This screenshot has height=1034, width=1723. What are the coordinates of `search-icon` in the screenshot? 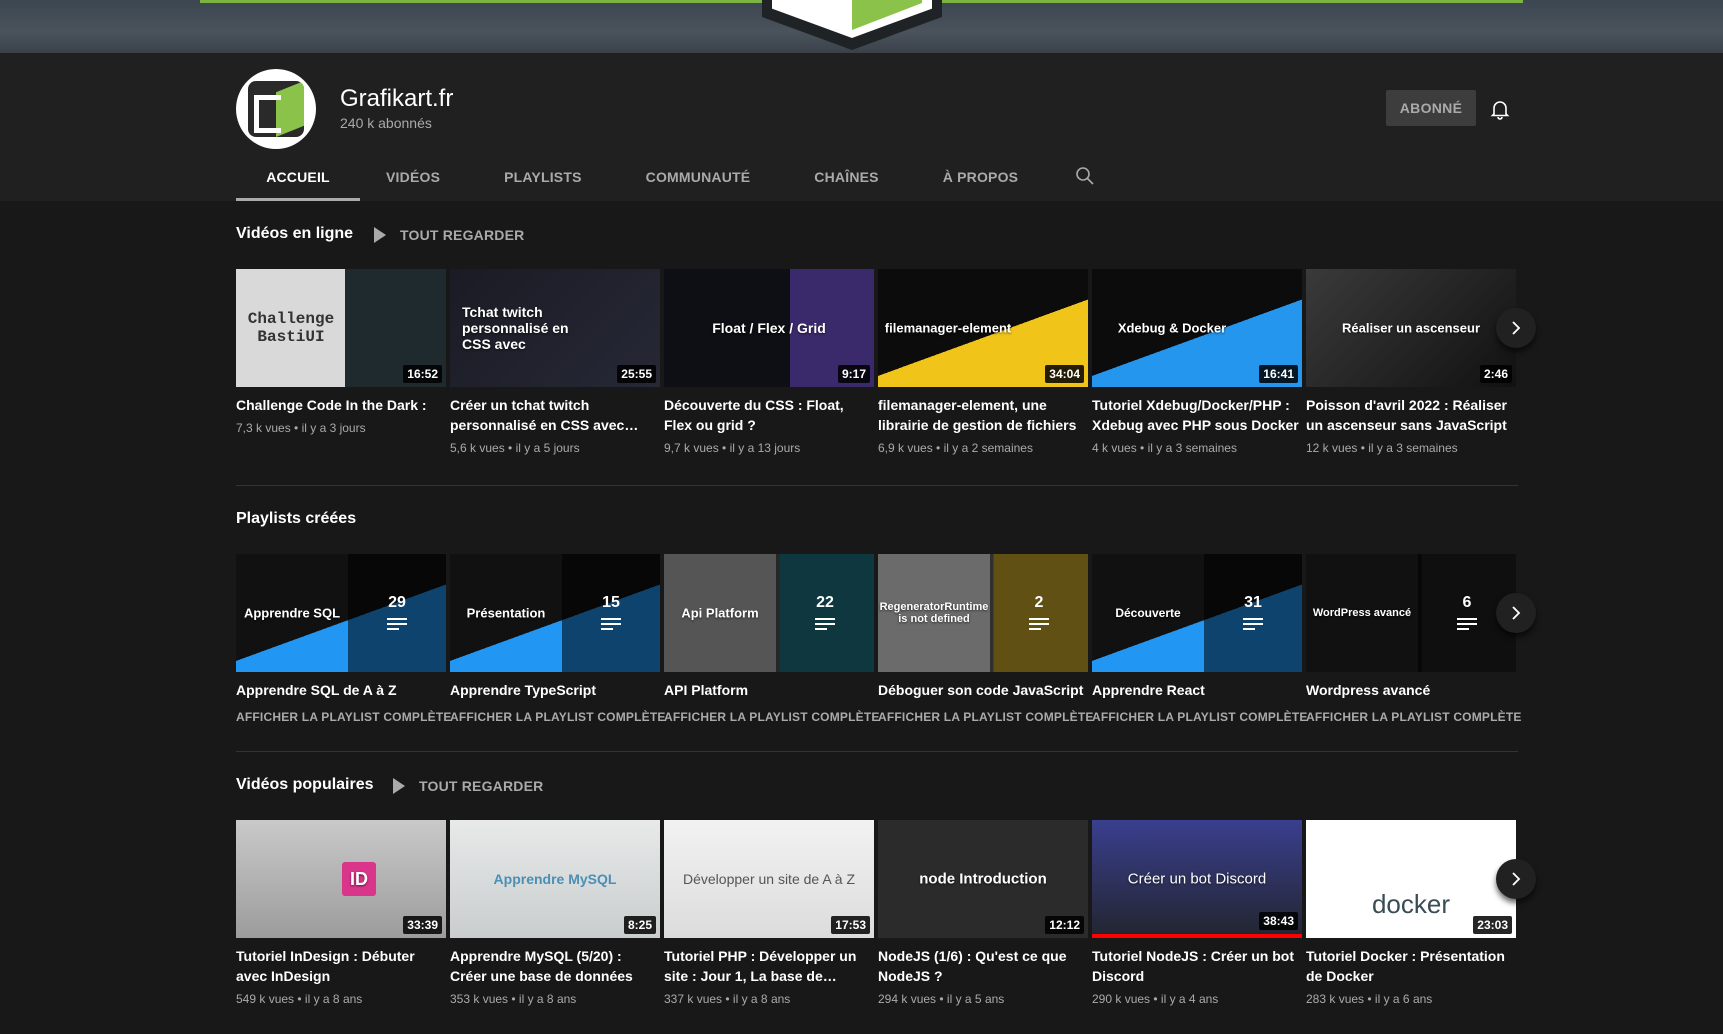 It's located at (1085, 176).